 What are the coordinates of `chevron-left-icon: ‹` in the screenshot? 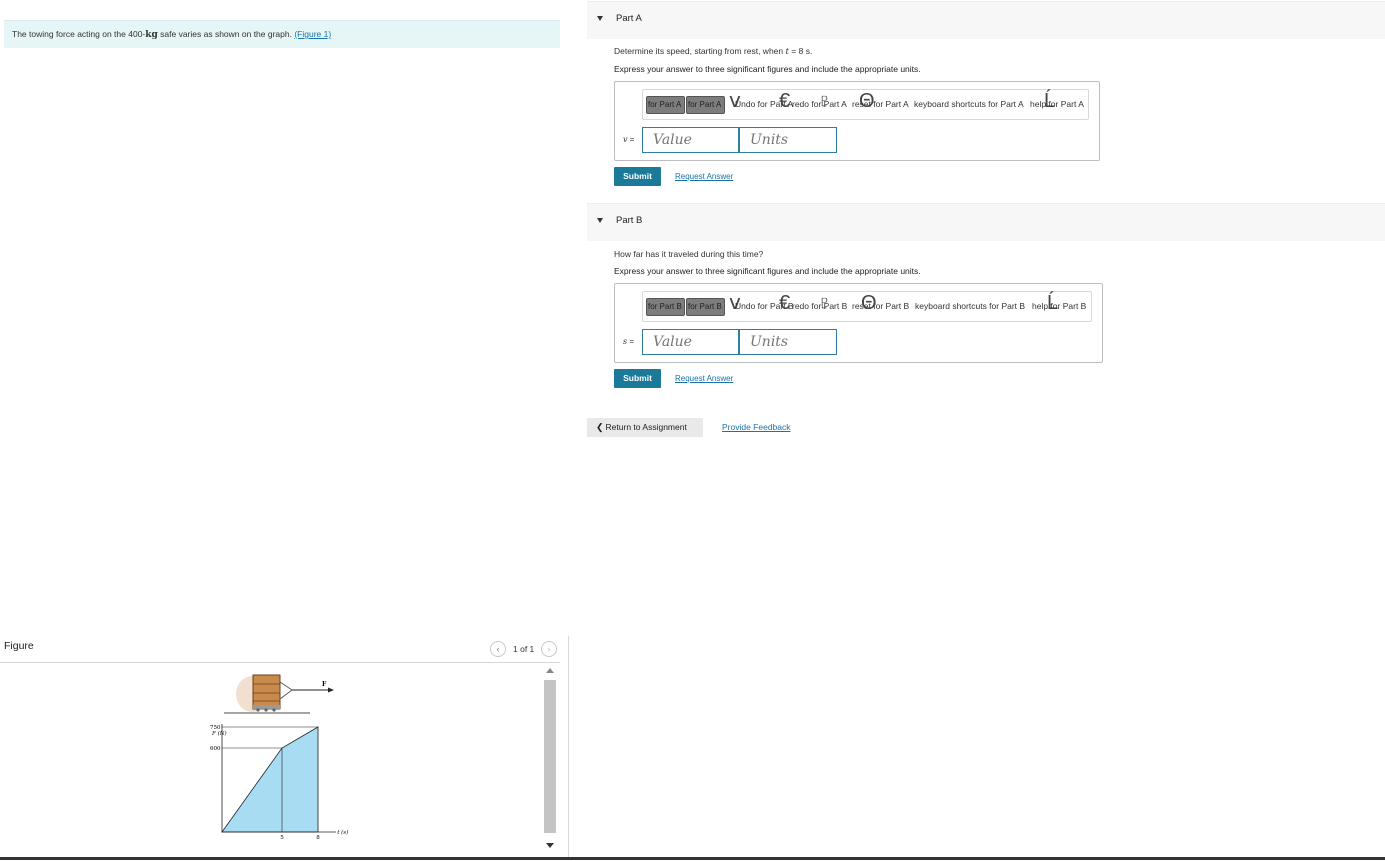 It's located at (498, 649).